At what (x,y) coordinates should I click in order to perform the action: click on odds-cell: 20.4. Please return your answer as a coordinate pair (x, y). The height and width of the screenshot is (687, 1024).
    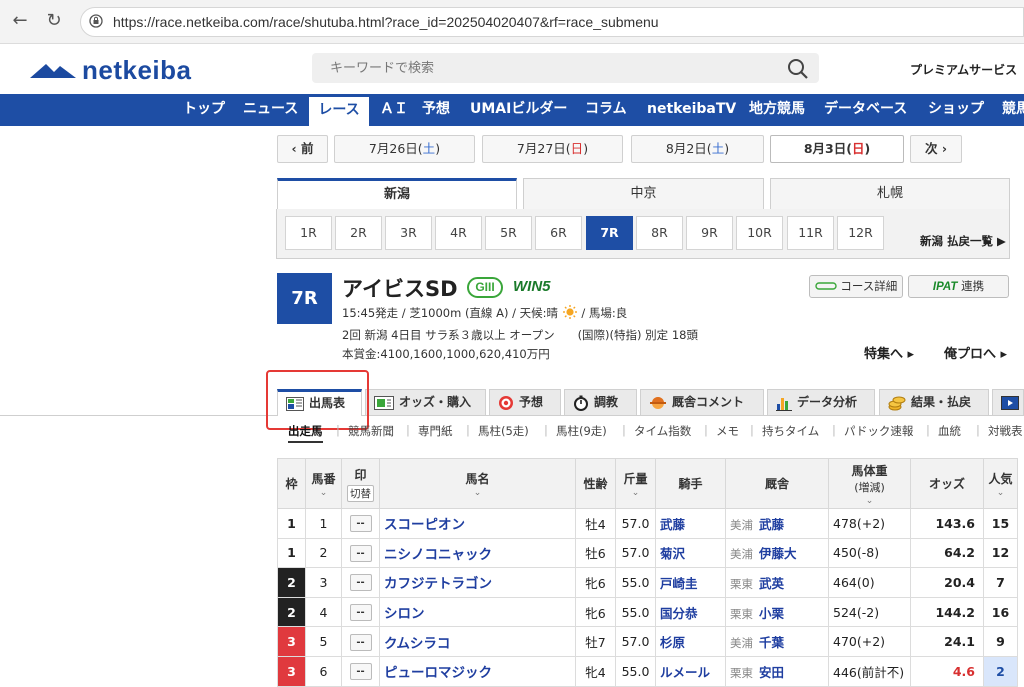
    Looking at the image, I should click on (947, 582).